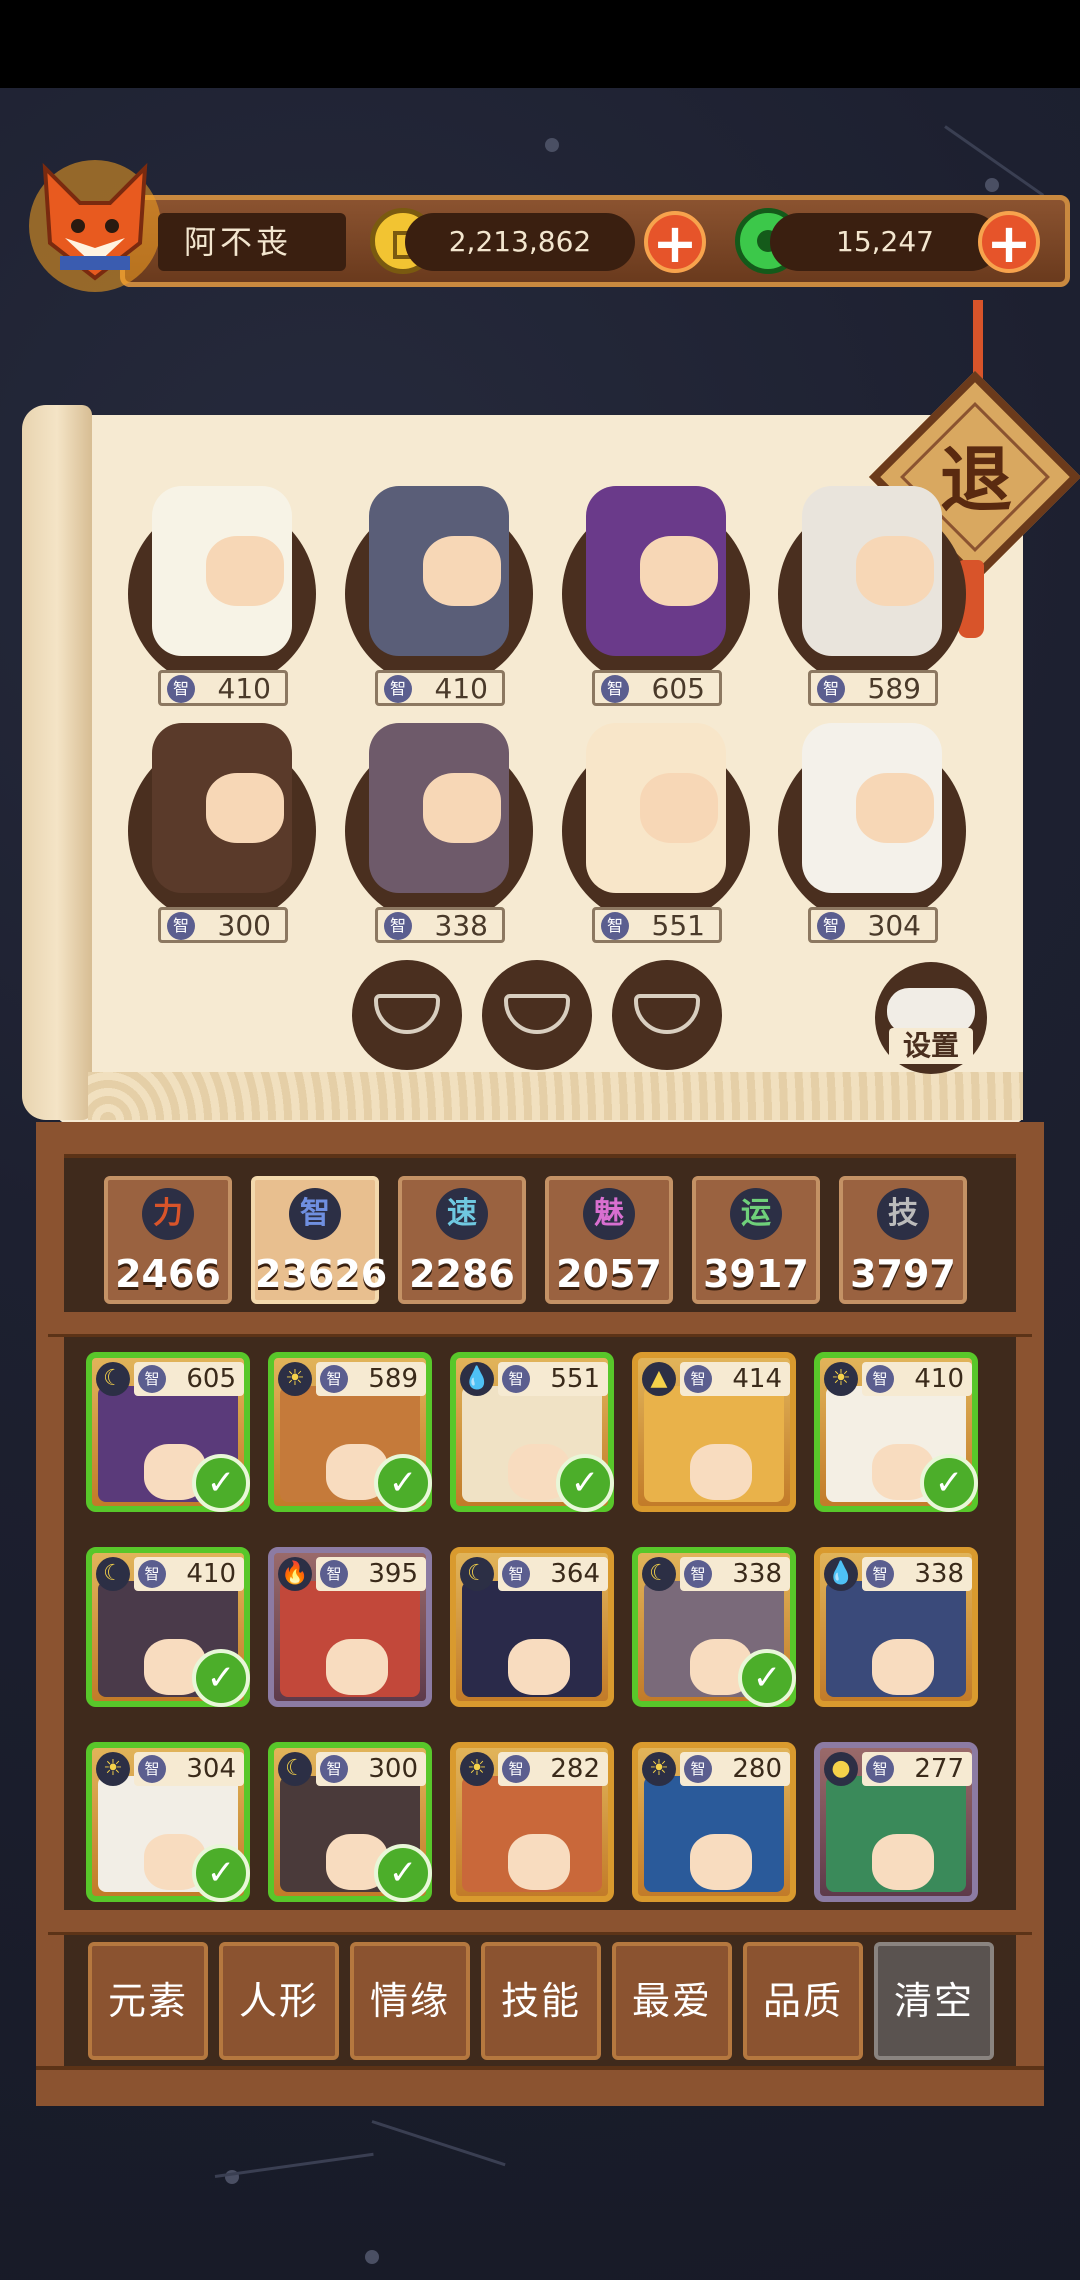 The width and height of the screenshot is (1080, 2280). Describe the element at coordinates (57, 762) in the screenshot. I see `scroll-roll` at that location.